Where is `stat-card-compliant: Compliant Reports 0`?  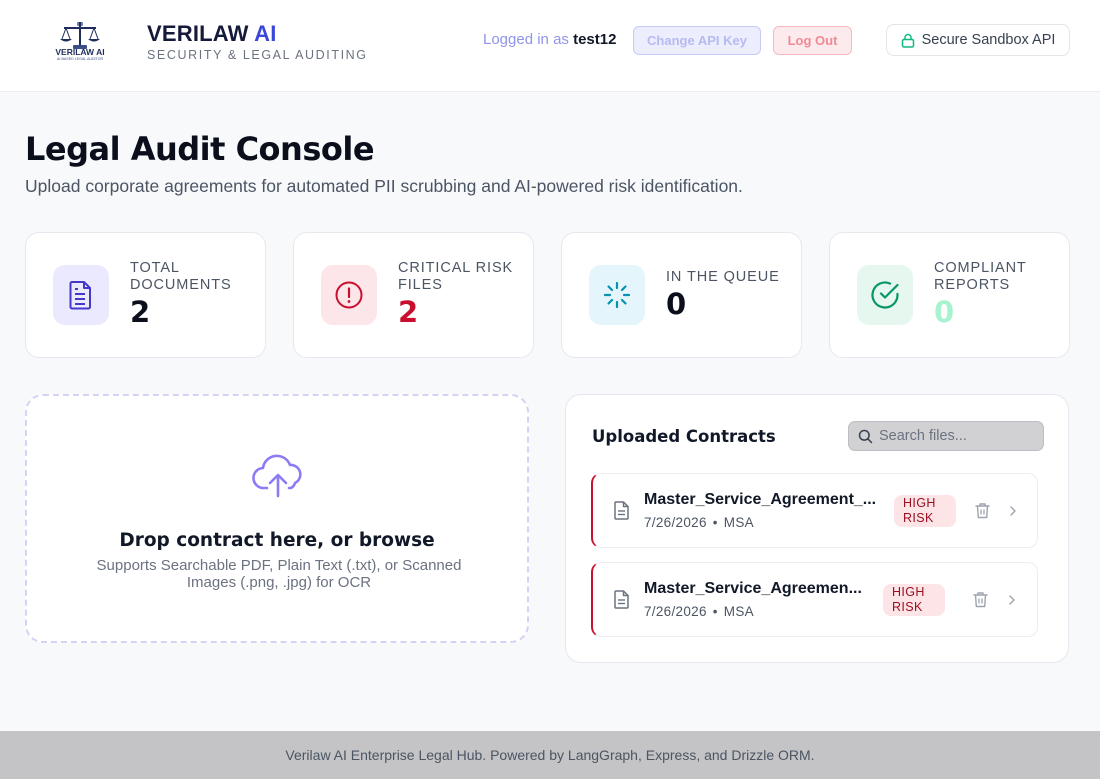 stat-card-compliant: Compliant Reports 0 is located at coordinates (949, 295).